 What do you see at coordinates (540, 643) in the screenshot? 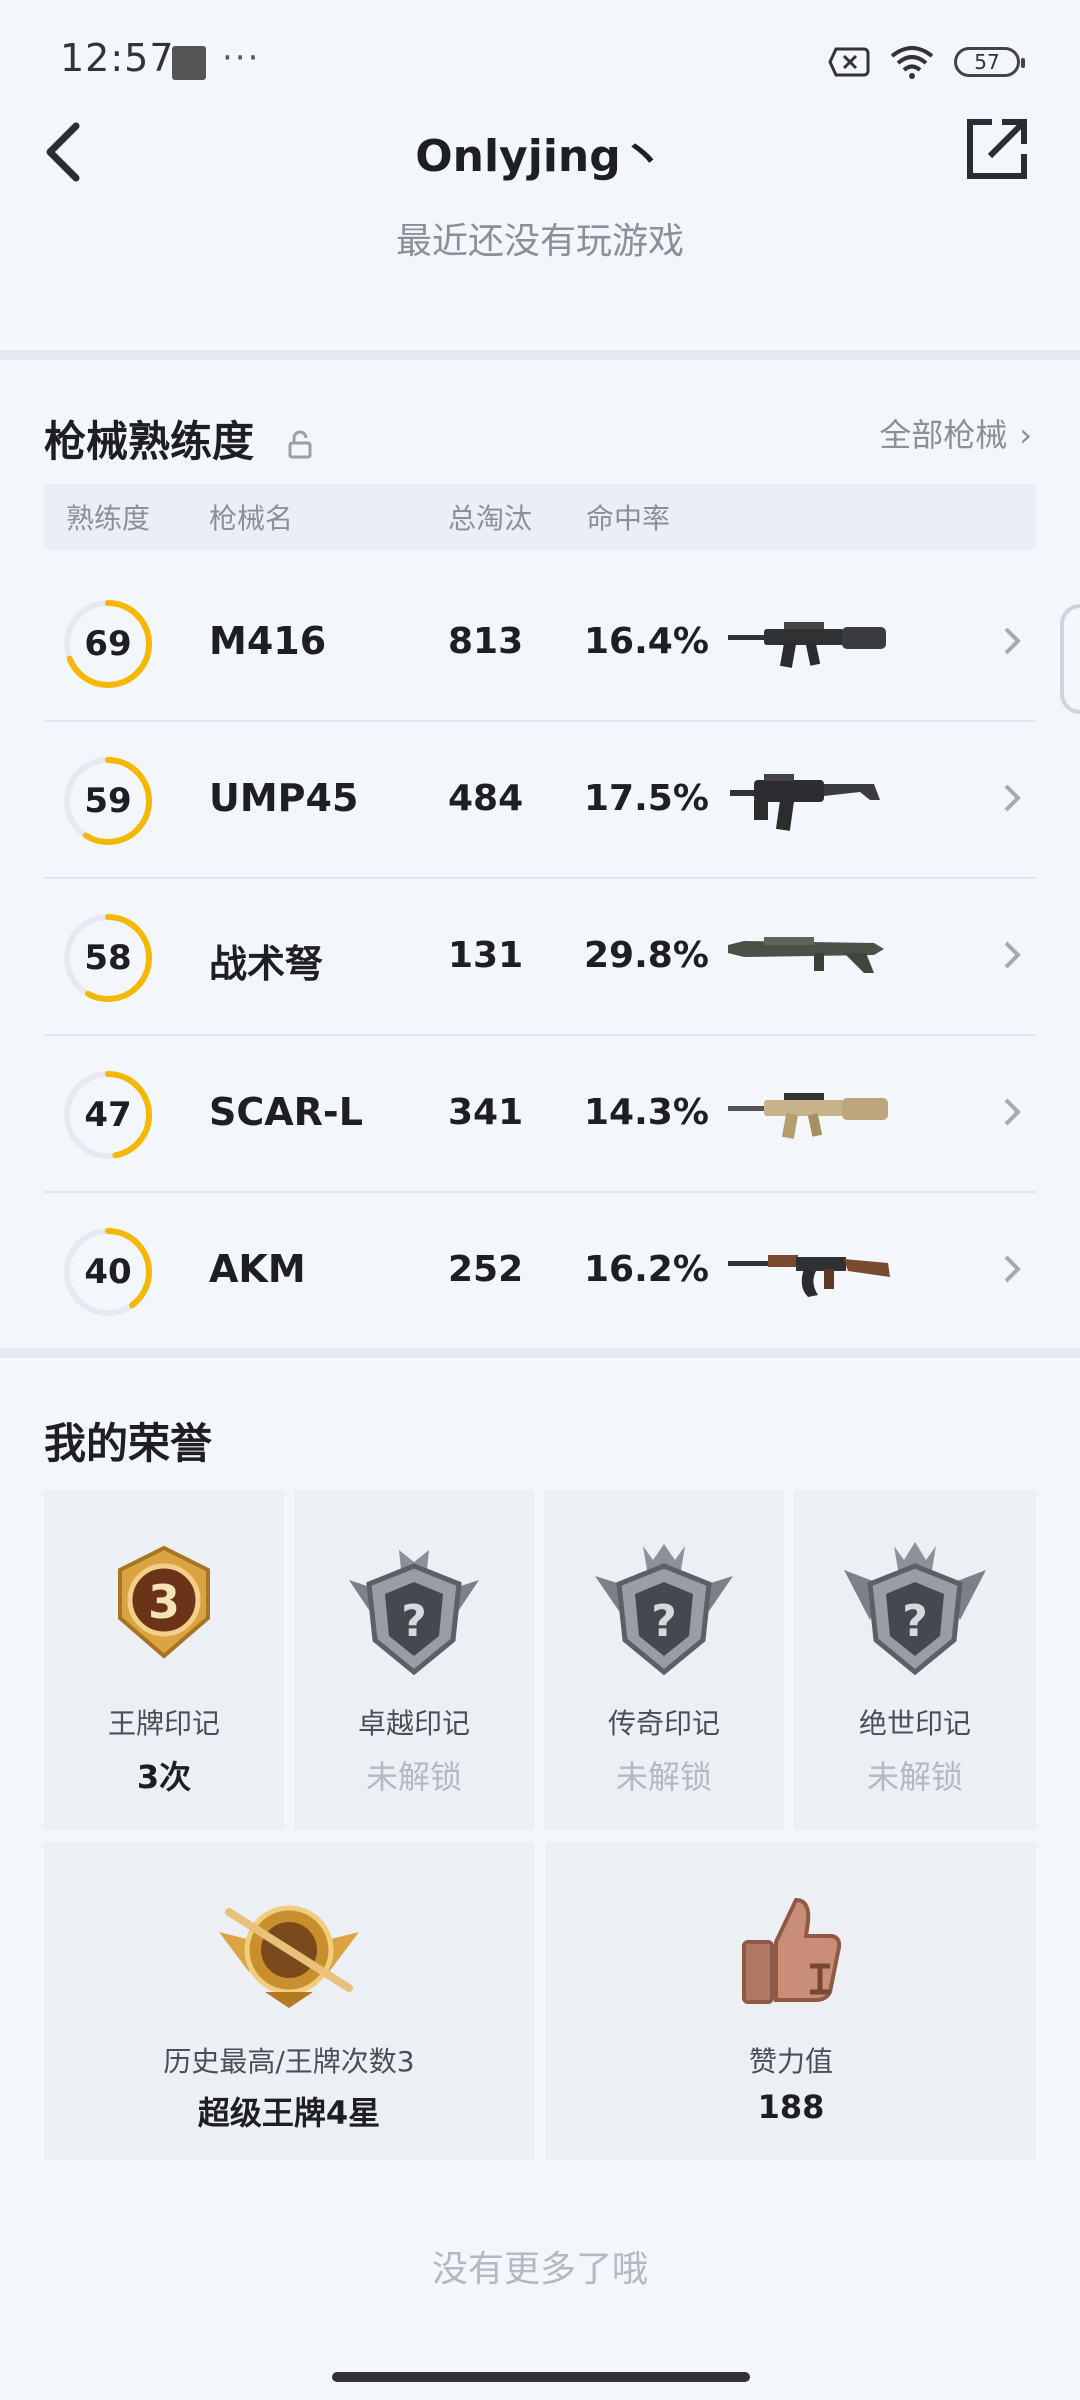
I see `weapon-row: 69 M416 813 16.4%` at bounding box center [540, 643].